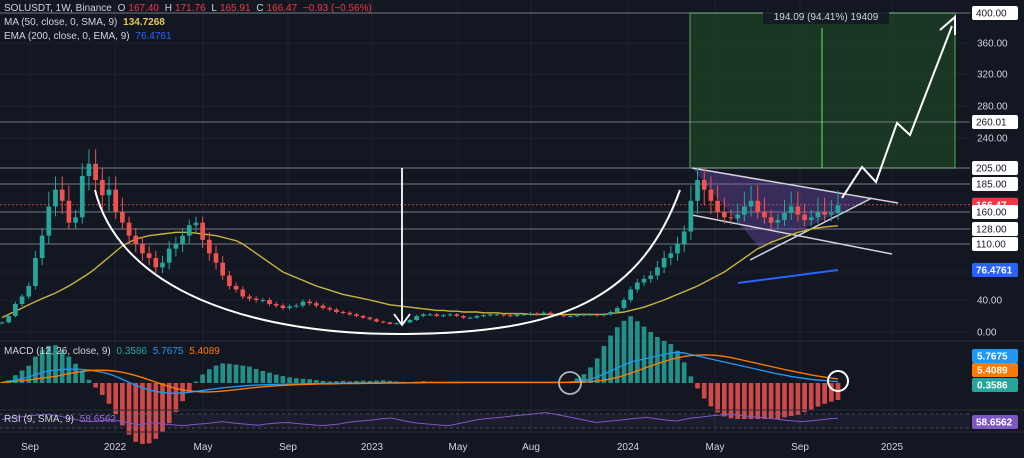 This screenshot has height=458, width=1024. I want to click on ma-value: 134.7268, so click(144, 22).